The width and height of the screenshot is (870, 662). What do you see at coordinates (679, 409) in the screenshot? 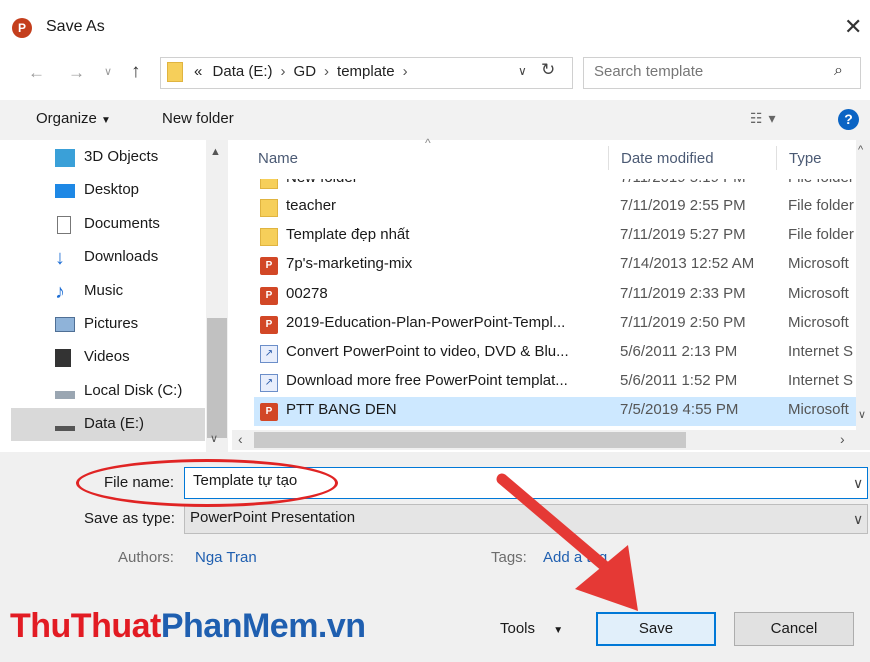
I see `file-date: 7/5/2019 4:55 PM` at bounding box center [679, 409].